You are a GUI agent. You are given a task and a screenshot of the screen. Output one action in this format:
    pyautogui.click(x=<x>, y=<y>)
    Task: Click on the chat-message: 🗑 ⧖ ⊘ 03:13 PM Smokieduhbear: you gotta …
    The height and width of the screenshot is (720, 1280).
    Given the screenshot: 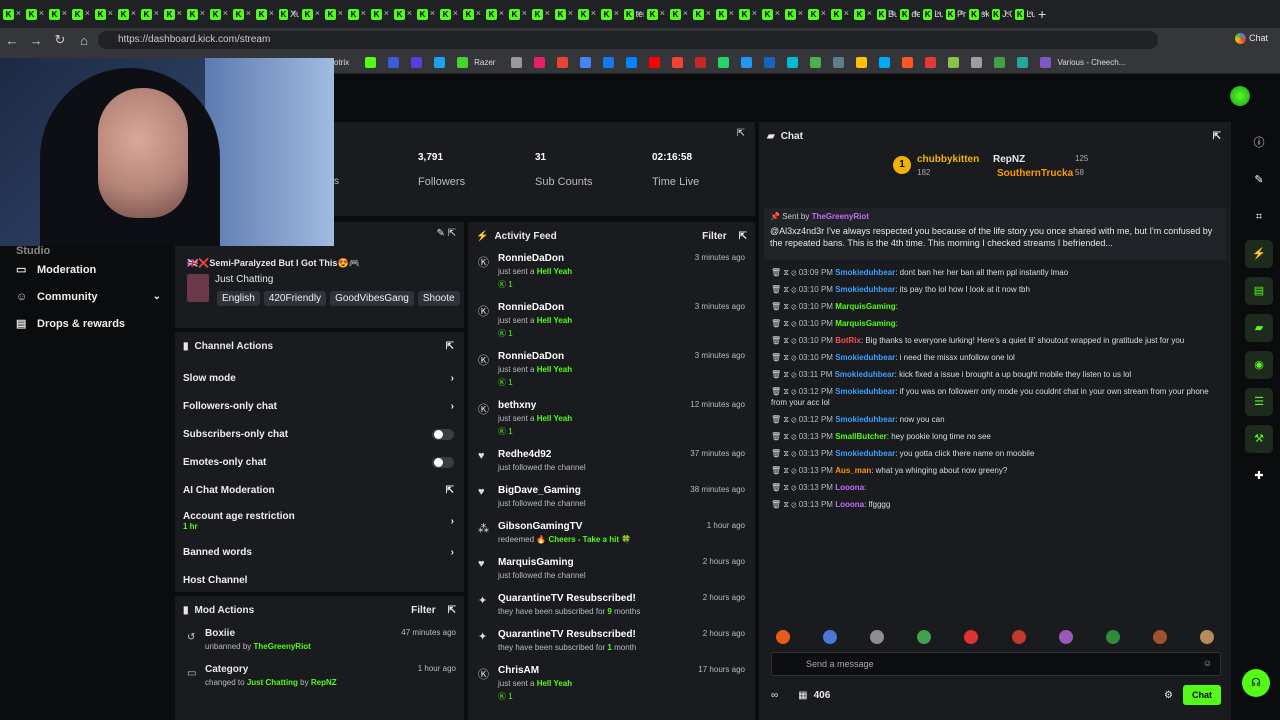 What is the action you would take?
    pyautogui.click(x=995, y=453)
    